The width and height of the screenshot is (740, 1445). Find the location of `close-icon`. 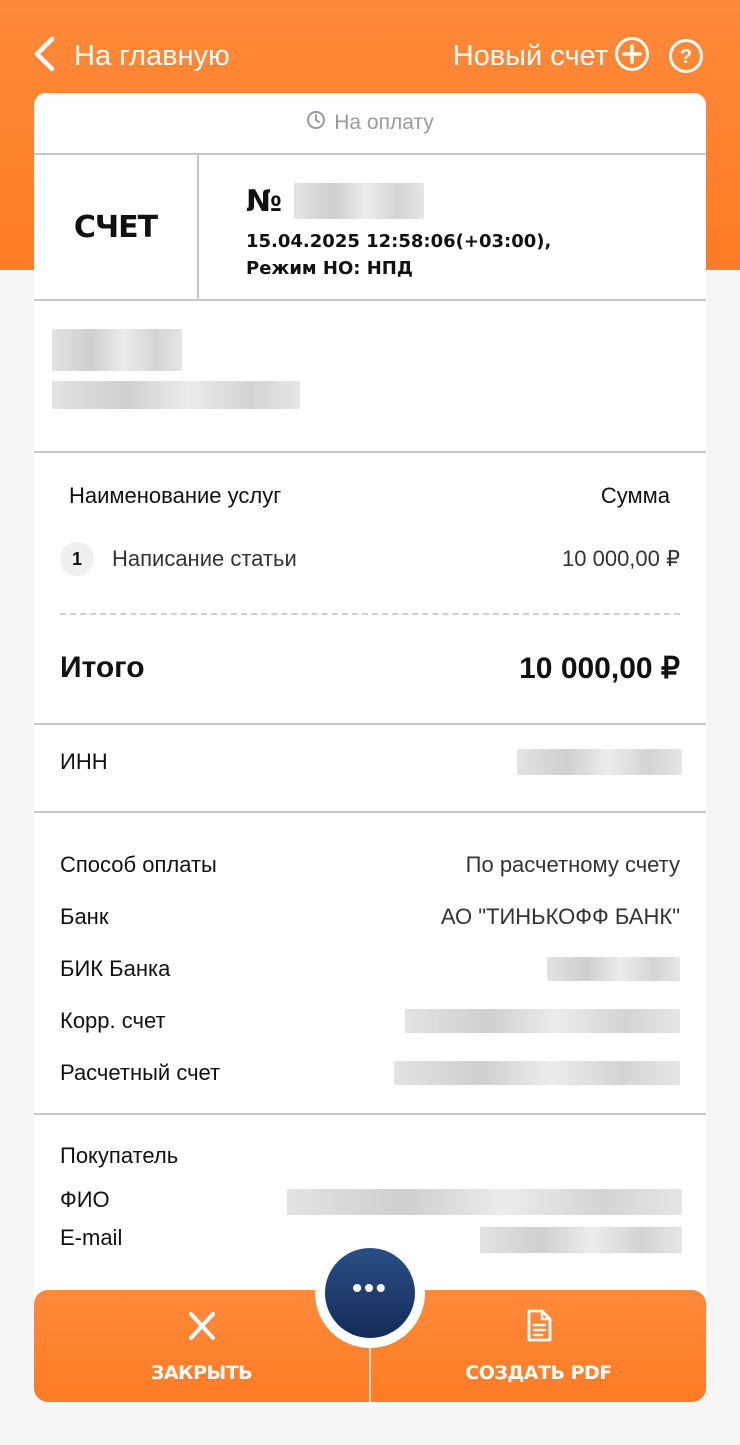

close-icon is located at coordinates (202, 1335).